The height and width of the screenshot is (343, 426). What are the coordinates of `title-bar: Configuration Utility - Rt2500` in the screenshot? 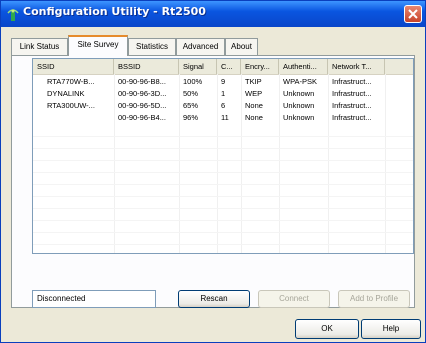 It's located at (213, 14).